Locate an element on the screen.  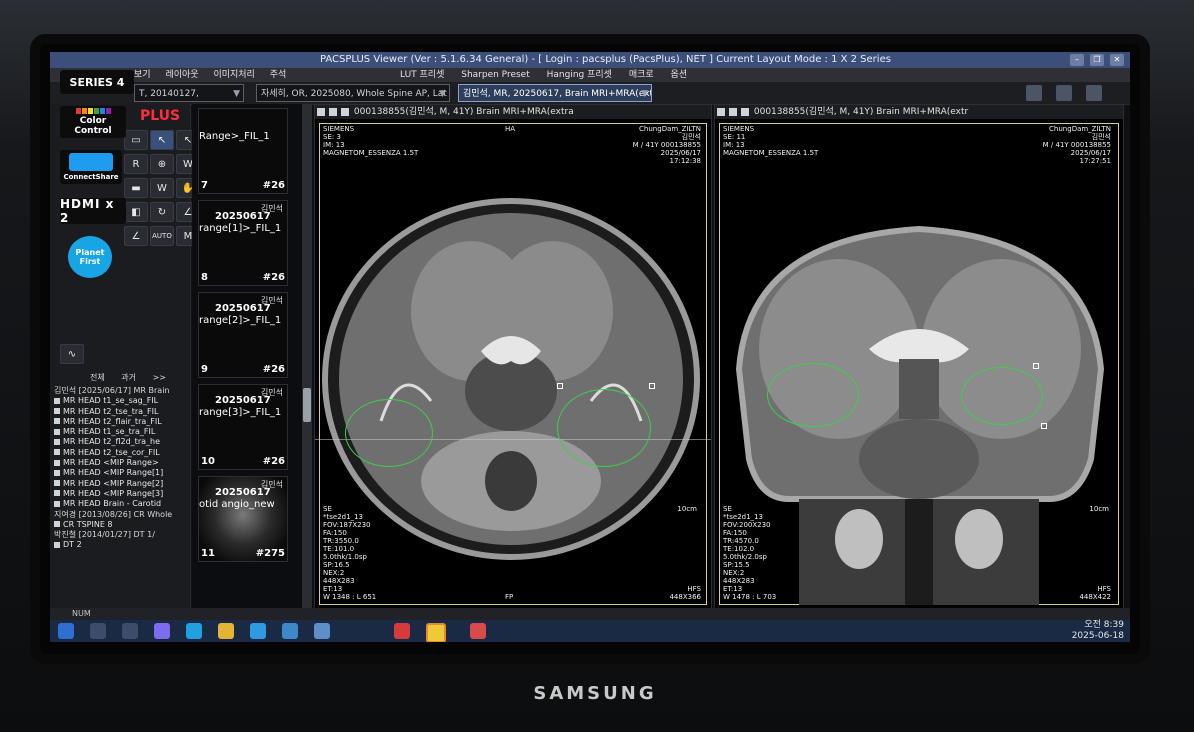
patient-study-row: 지여경 [2013/08/26] CR Whole is located at coordinates (120, 515).